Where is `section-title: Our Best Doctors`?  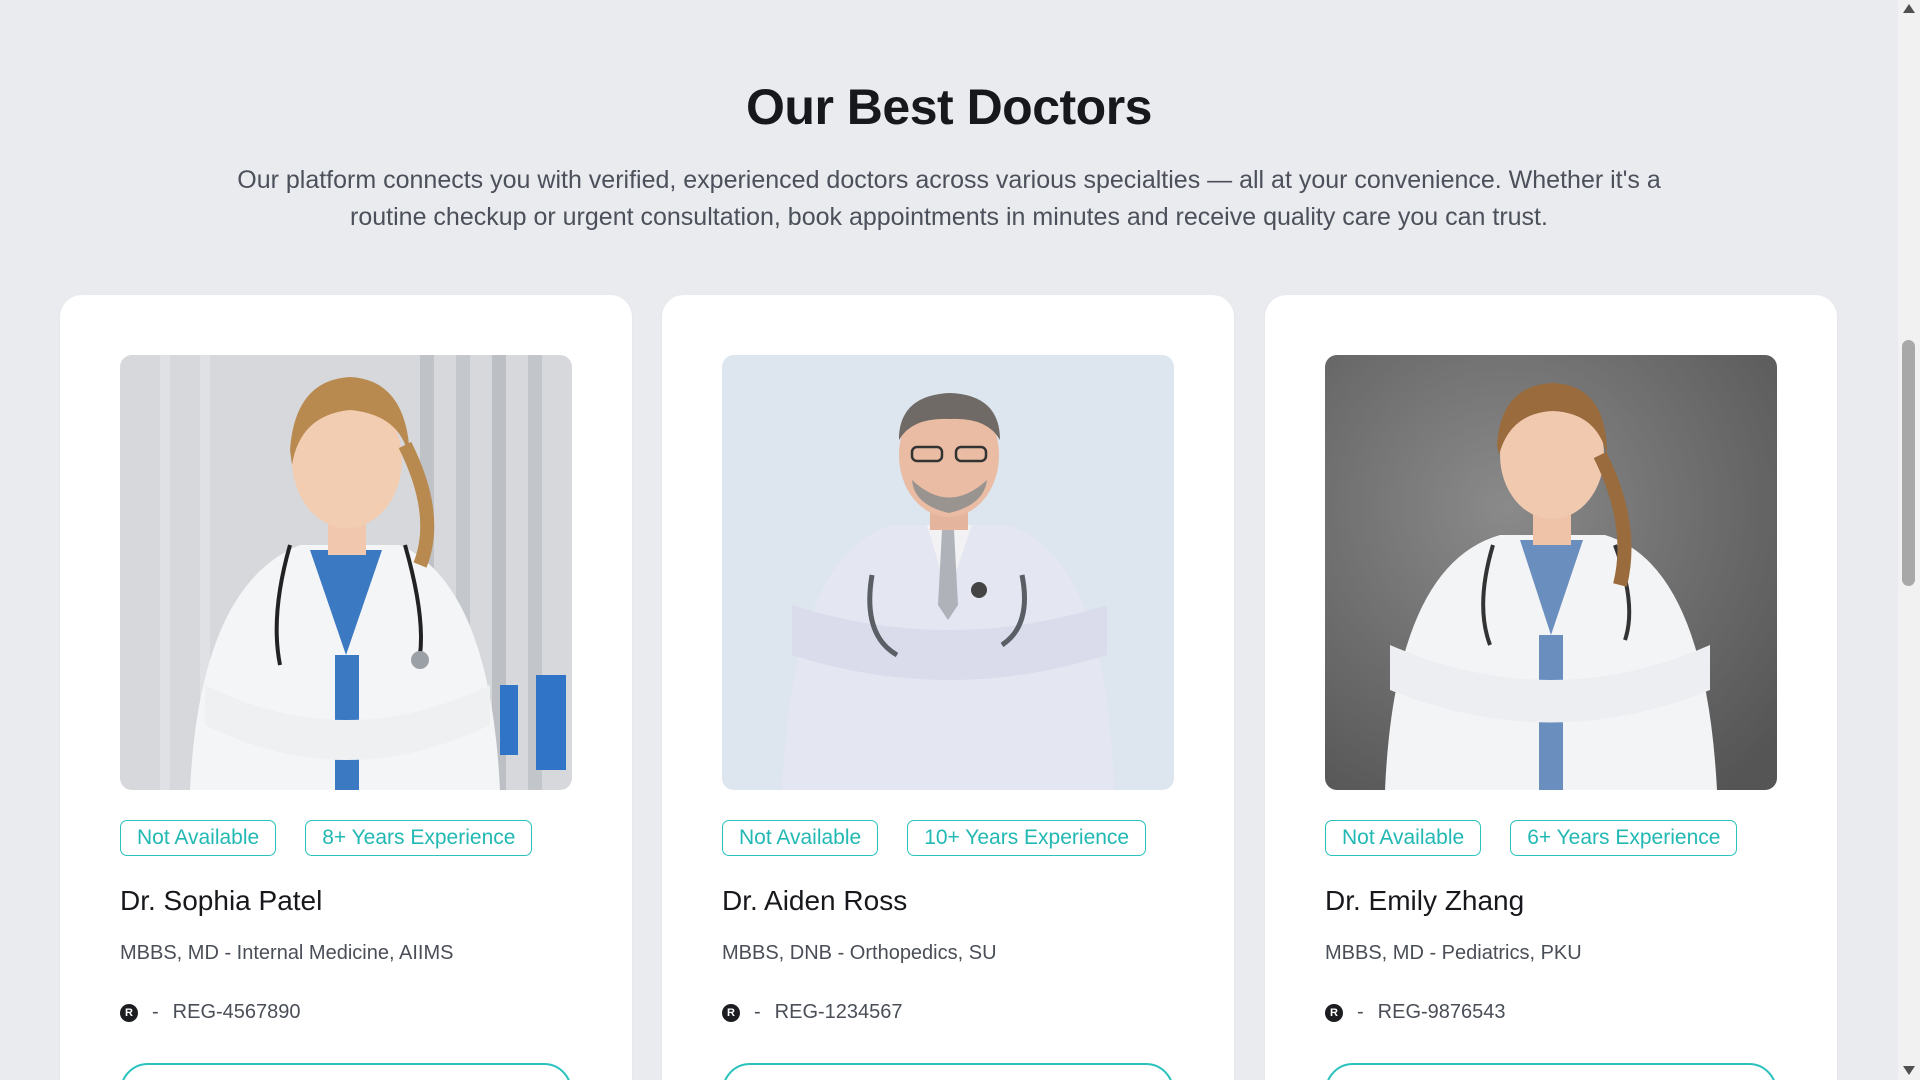 section-title: Our Best Doctors is located at coordinates (949, 107).